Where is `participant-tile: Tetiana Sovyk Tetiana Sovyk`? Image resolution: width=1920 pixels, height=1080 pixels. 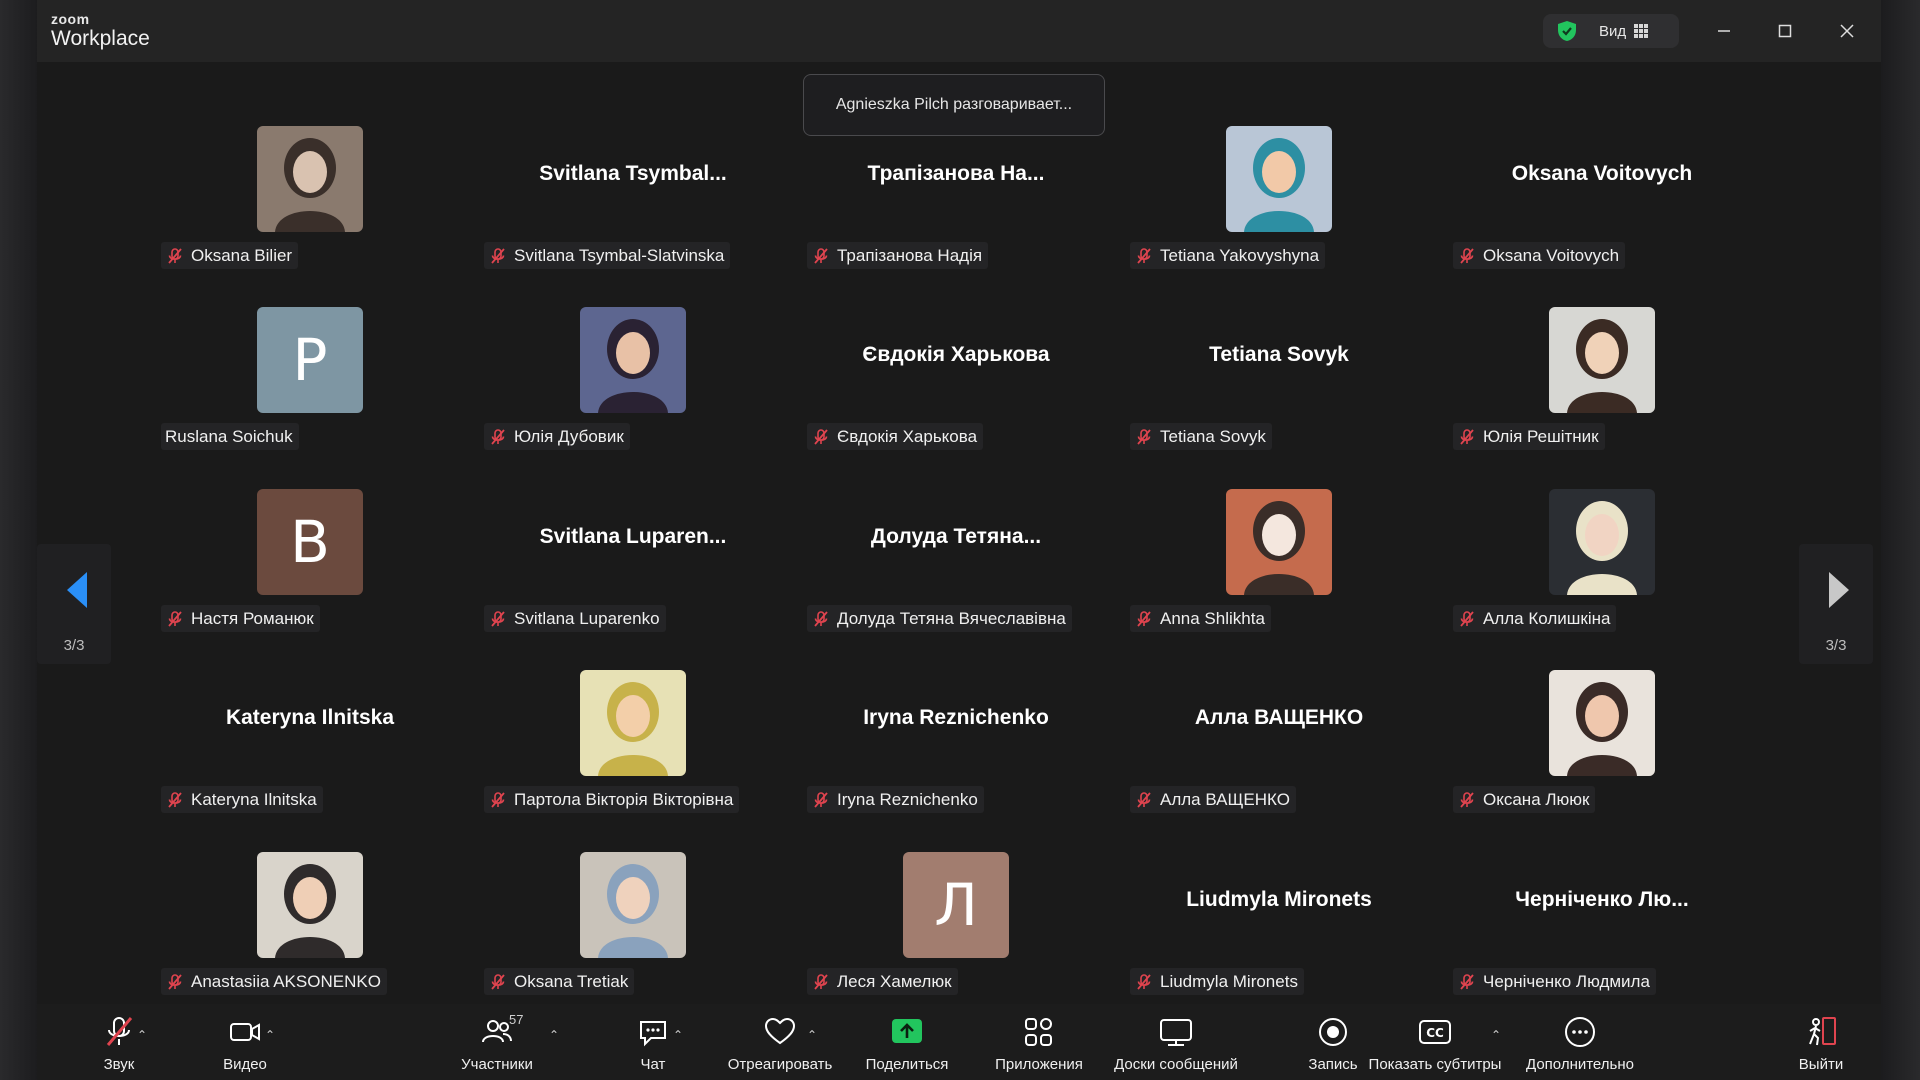 participant-tile: Tetiana Sovyk Tetiana Sovyk is located at coordinates (1248, 382).